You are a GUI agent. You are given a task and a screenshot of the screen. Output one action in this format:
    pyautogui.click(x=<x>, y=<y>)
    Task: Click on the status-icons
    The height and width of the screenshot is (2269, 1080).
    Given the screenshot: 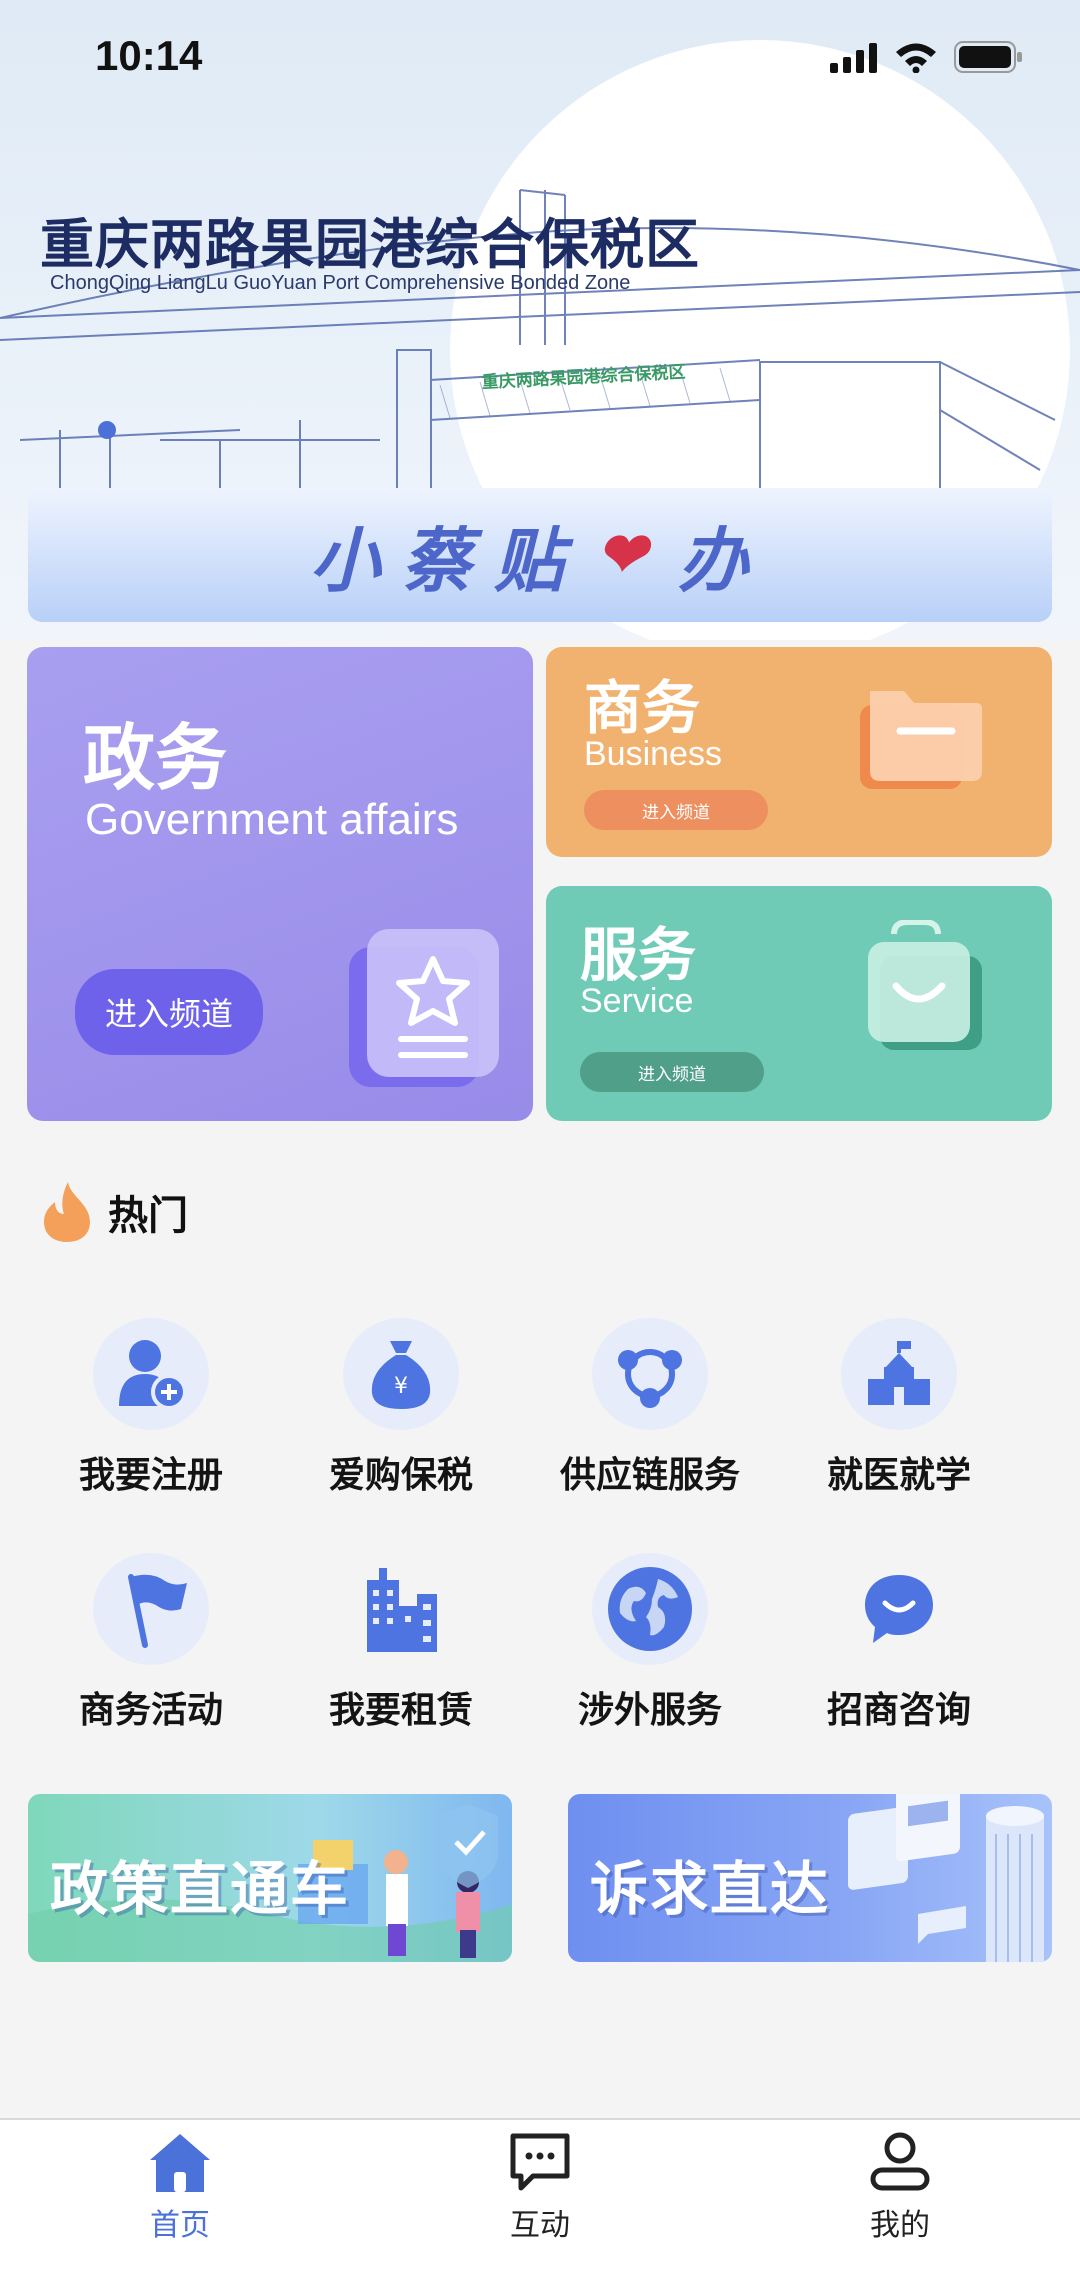 What is the action you would take?
    pyautogui.click(x=927, y=57)
    